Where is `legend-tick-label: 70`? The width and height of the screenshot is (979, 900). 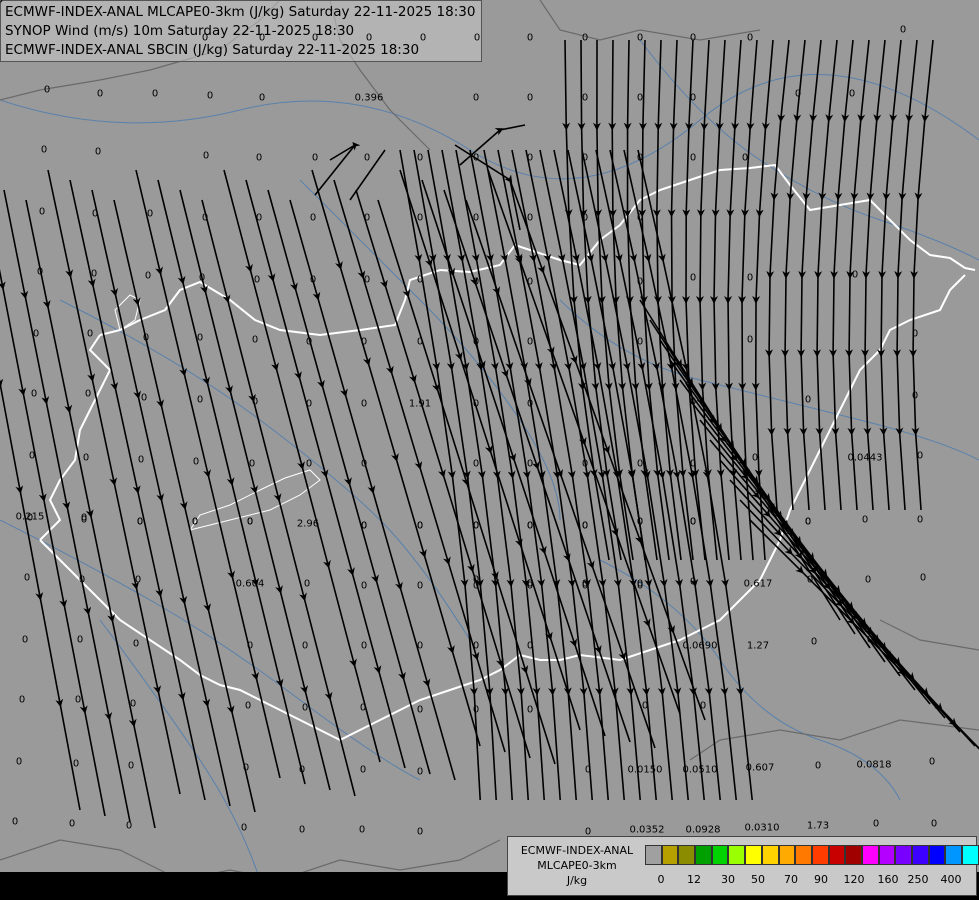
legend-tick-label: 70 is located at coordinates (791, 879).